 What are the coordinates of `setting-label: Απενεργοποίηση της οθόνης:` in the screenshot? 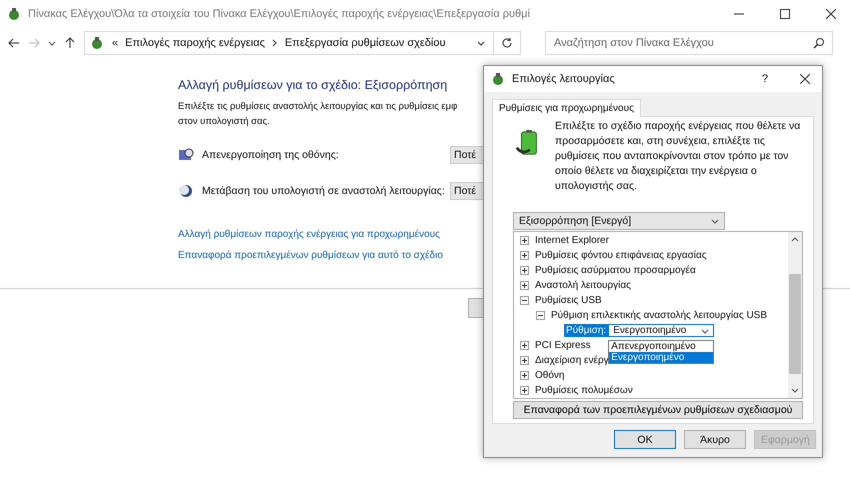 It's located at (271, 155).